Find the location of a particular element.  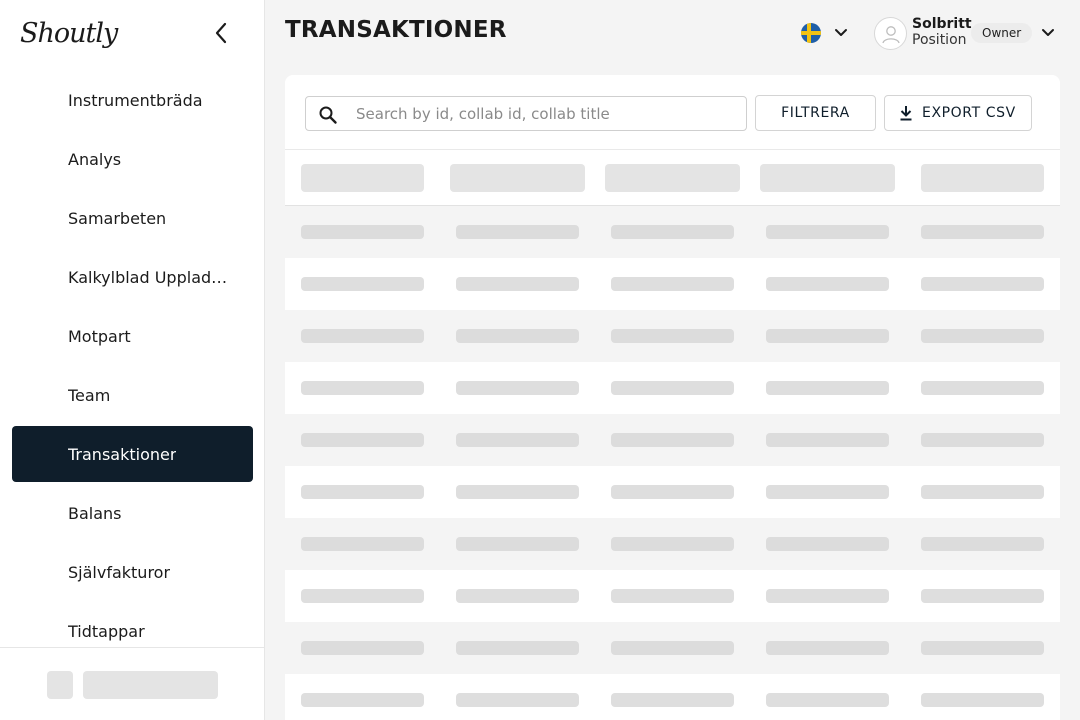

sidebar-item-sjalvfakturor: Självfakturor is located at coordinates (132, 572).